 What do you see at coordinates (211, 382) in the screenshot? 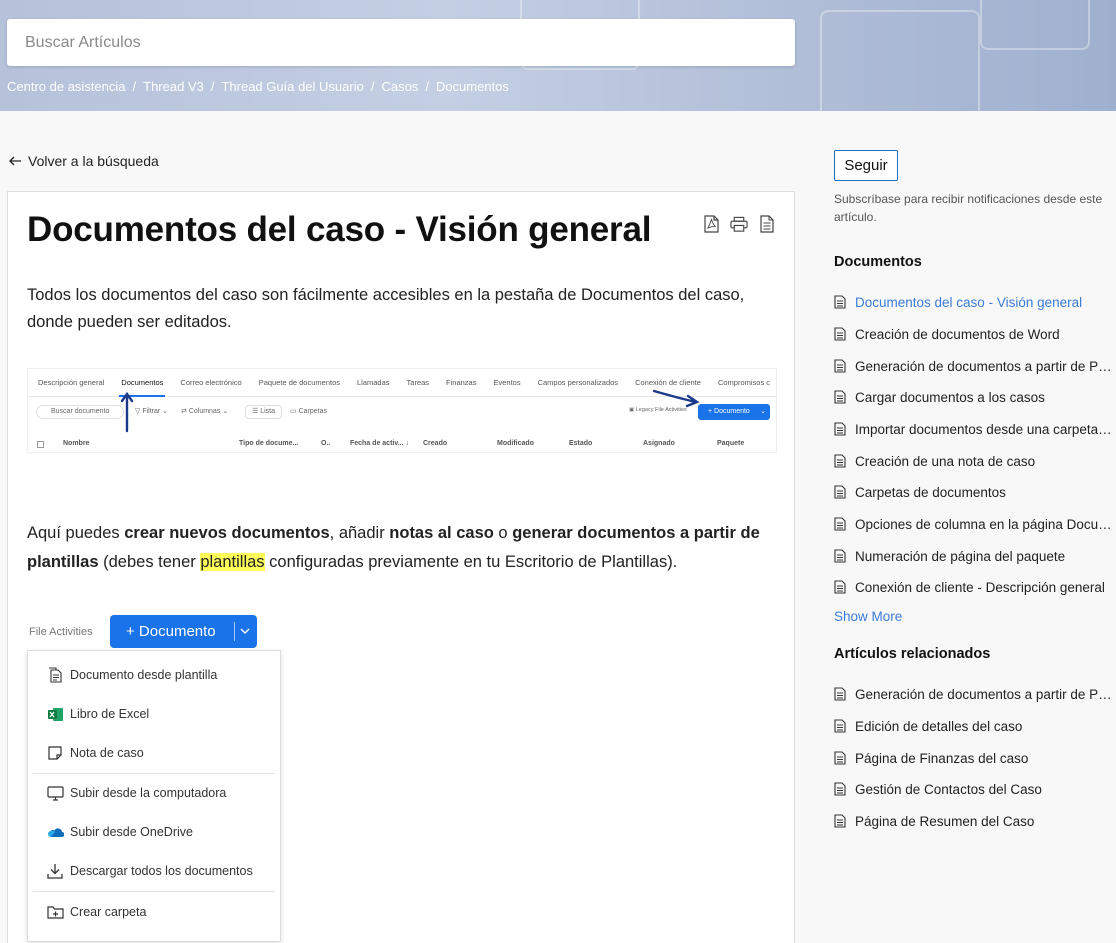
I see `tab-email: Correo electrónico` at bounding box center [211, 382].